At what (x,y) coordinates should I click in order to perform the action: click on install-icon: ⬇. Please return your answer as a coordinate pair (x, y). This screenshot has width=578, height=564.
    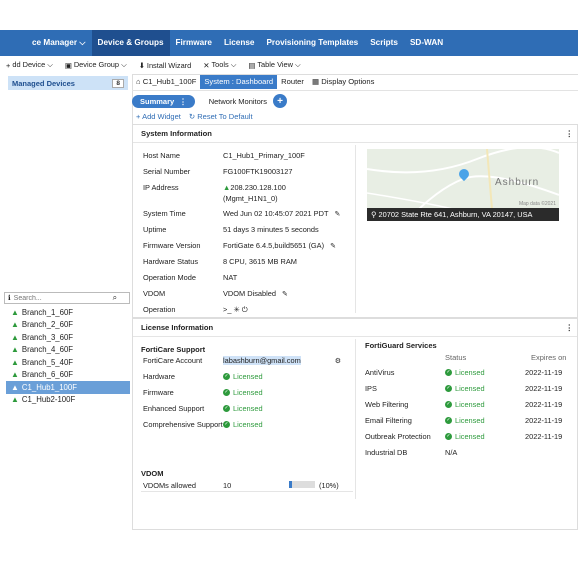
    Looking at the image, I should click on (141, 65).